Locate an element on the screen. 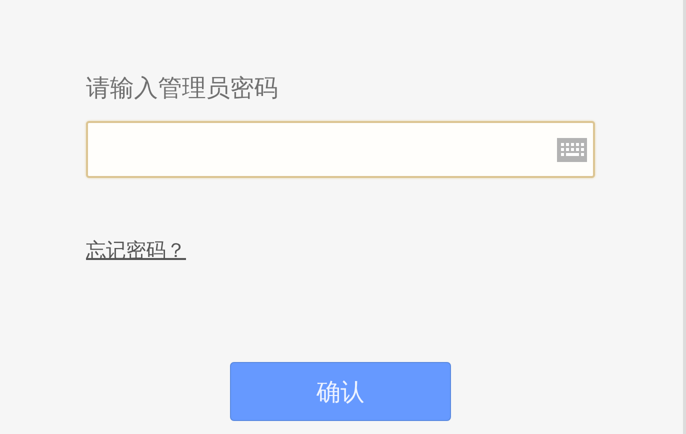 This screenshot has width=686, height=434. password-field is located at coordinates (340, 149).